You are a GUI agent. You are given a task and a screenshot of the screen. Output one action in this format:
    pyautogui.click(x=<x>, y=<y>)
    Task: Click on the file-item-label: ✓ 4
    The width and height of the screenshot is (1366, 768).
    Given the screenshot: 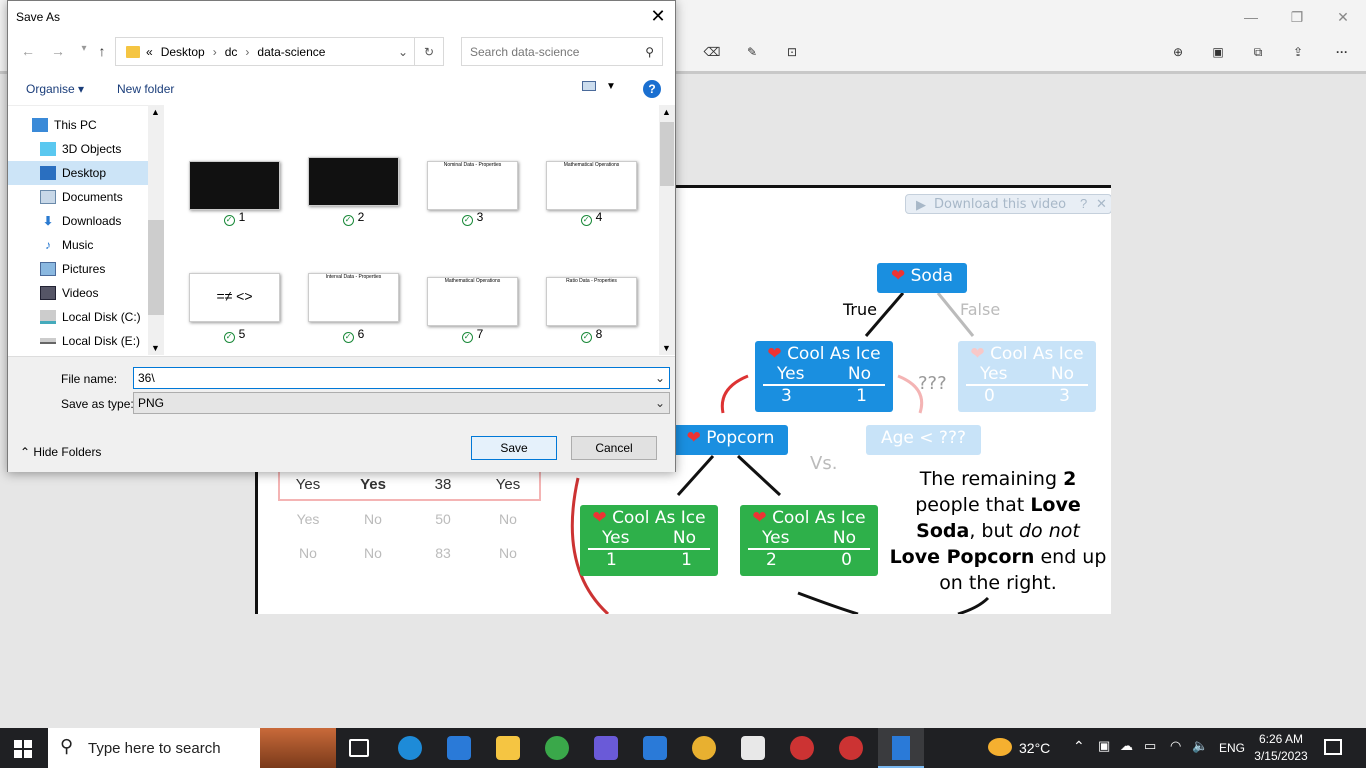 What is the action you would take?
    pyautogui.click(x=591, y=218)
    